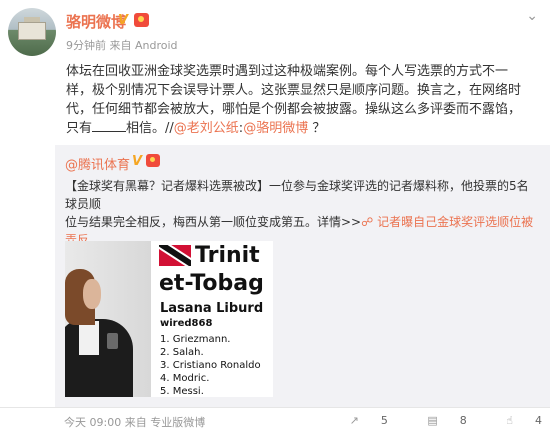 This screenshot has height=432, width=550. What do you see at coordinates (275, 419) in the screenshot?
I see `post-footer: 今天 09:00 来自 专业版微博 ↗ 5 ▤ 8 ☝ 4` at bounding box center [275, 419].